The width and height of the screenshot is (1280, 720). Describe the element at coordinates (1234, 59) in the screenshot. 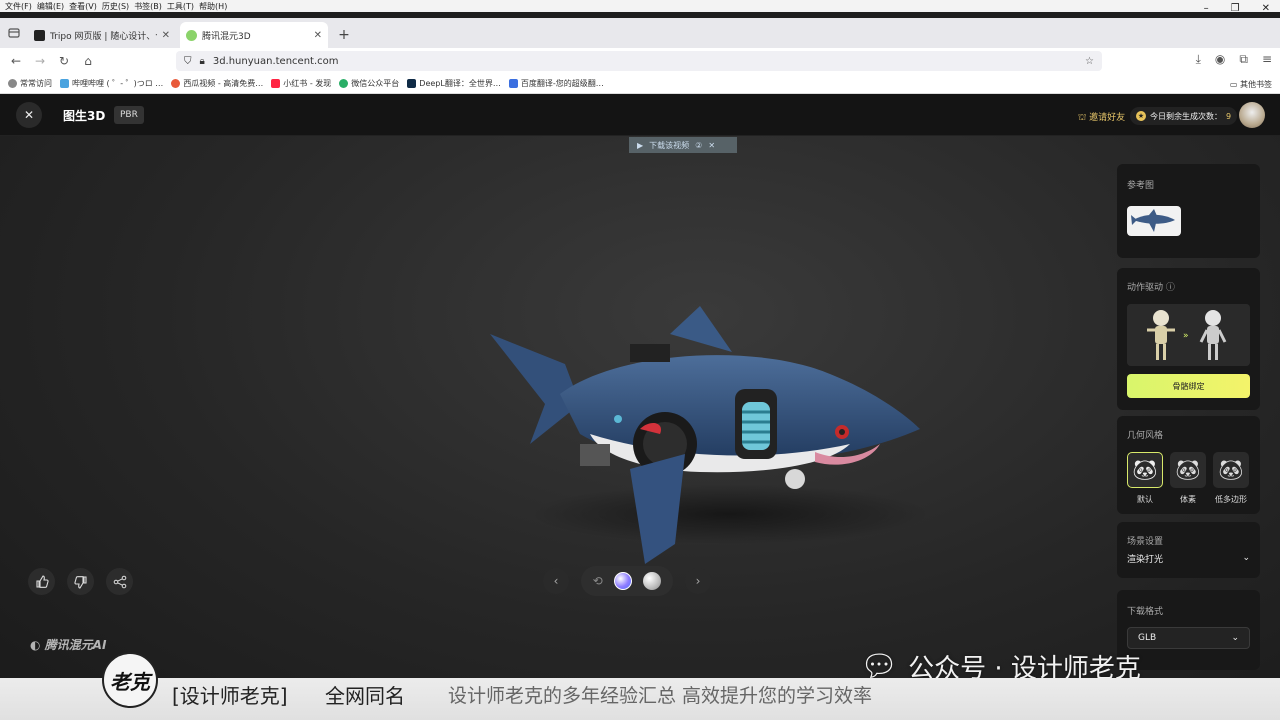

I see `toolbar-right: ⤓ ◉ ⧉ ≡` at that location.